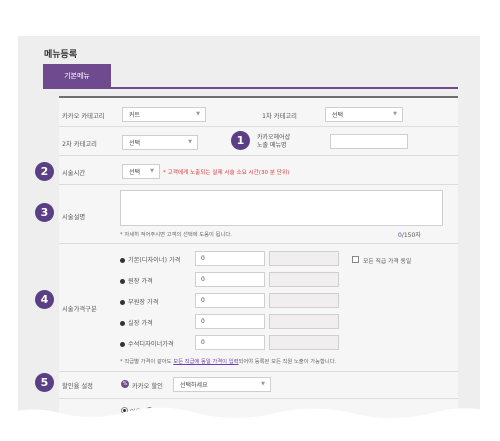 The image size is (500, 441). Describe the element at coordinates (230, 342) in the screenshot. I see `price-input-senior-designer: 0` at that location.